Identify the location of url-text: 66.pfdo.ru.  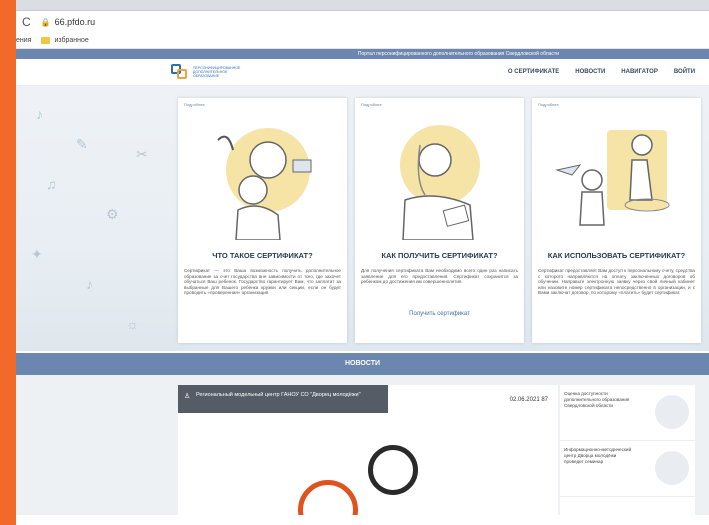
(75, 22).